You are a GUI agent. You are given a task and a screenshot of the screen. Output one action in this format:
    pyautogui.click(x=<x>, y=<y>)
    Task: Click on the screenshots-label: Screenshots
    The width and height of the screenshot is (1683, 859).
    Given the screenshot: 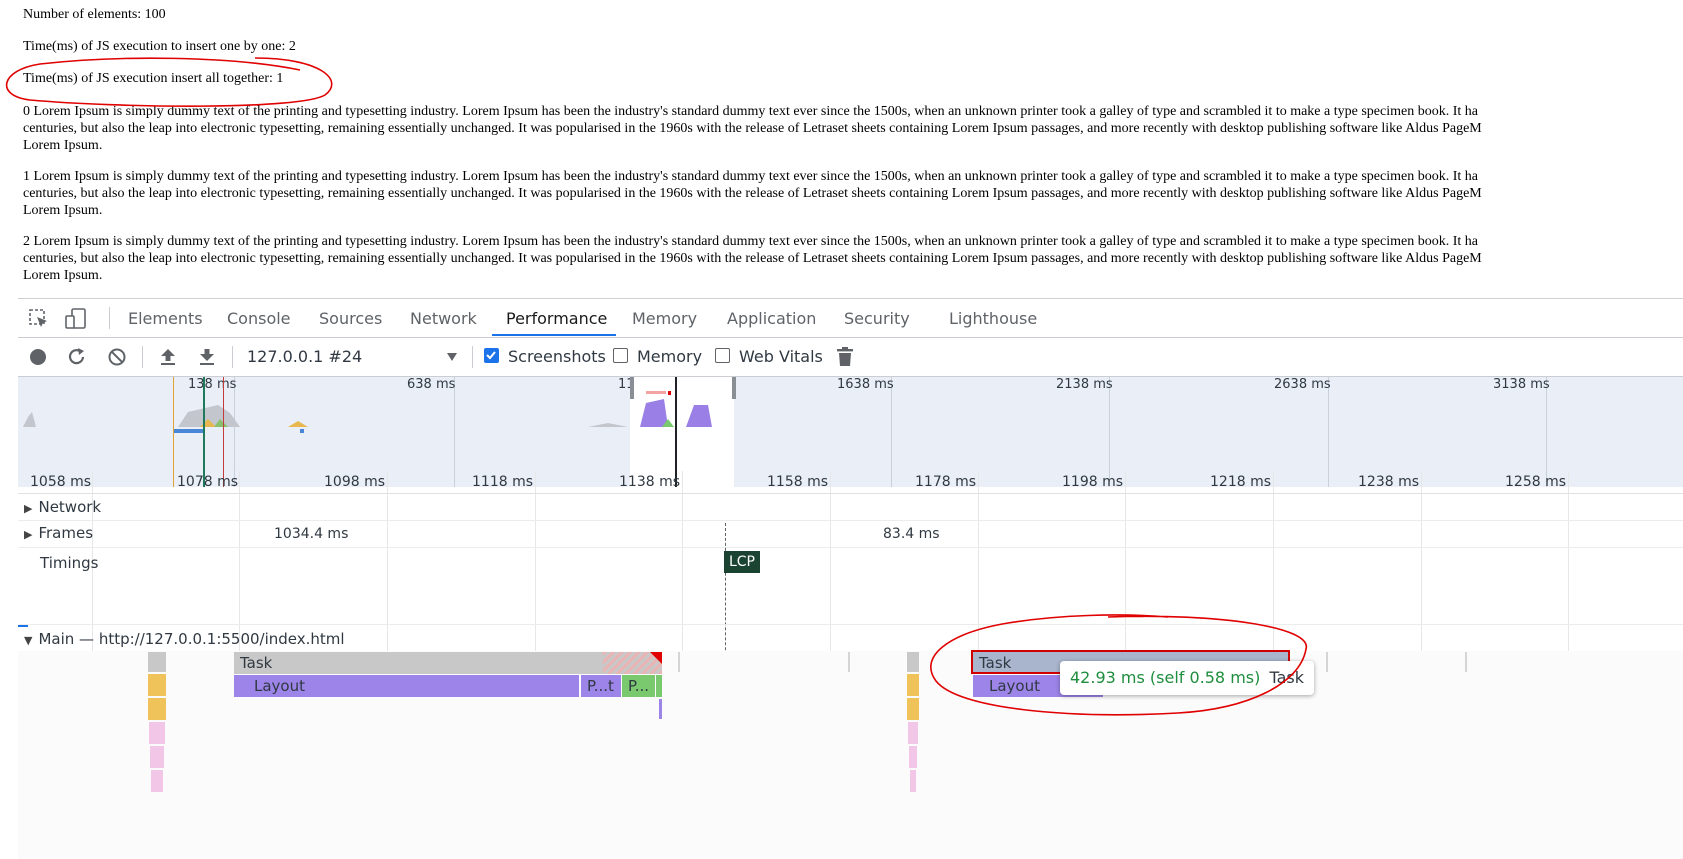 What is the action you would take?
    pyautogui.click(x=557, y=356)
    